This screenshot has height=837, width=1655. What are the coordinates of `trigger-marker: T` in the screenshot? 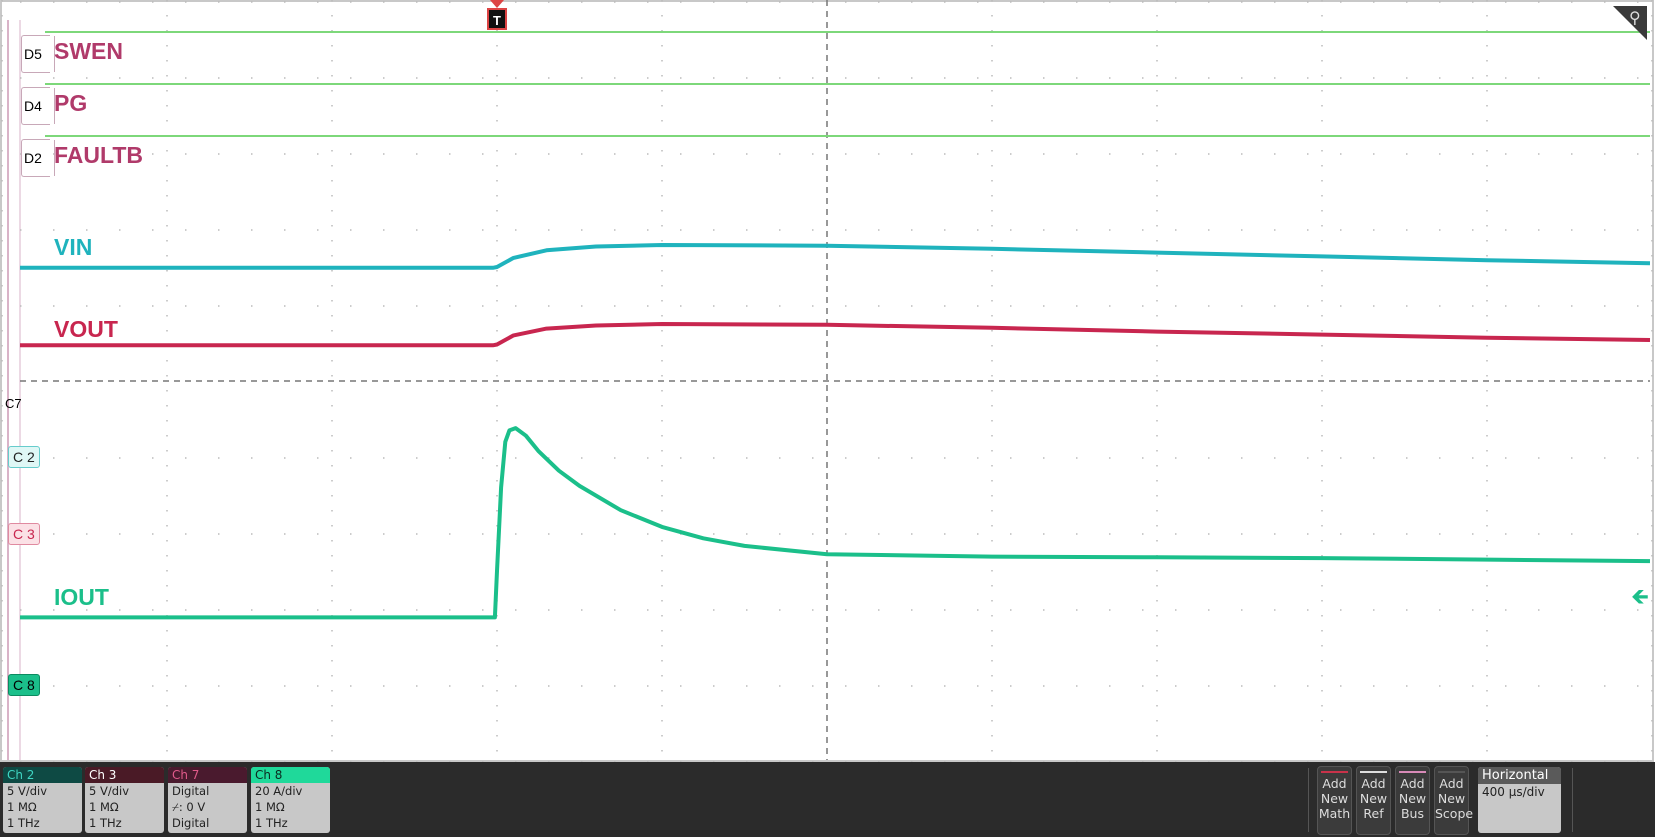 It's located at (497, 19).